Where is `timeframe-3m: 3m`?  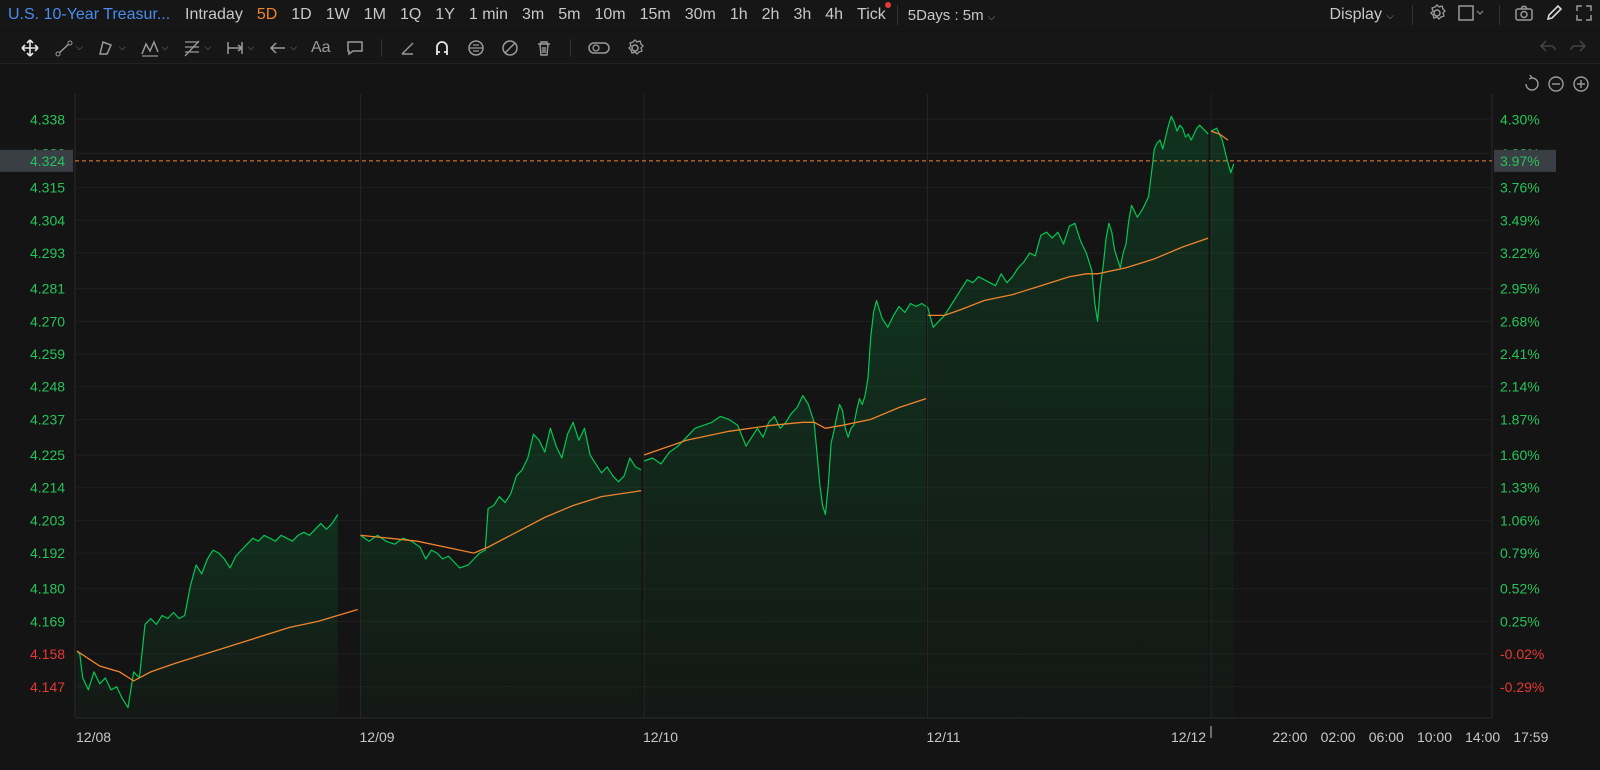
timeframe-3m: 3m is located at coordinates (533, 15).